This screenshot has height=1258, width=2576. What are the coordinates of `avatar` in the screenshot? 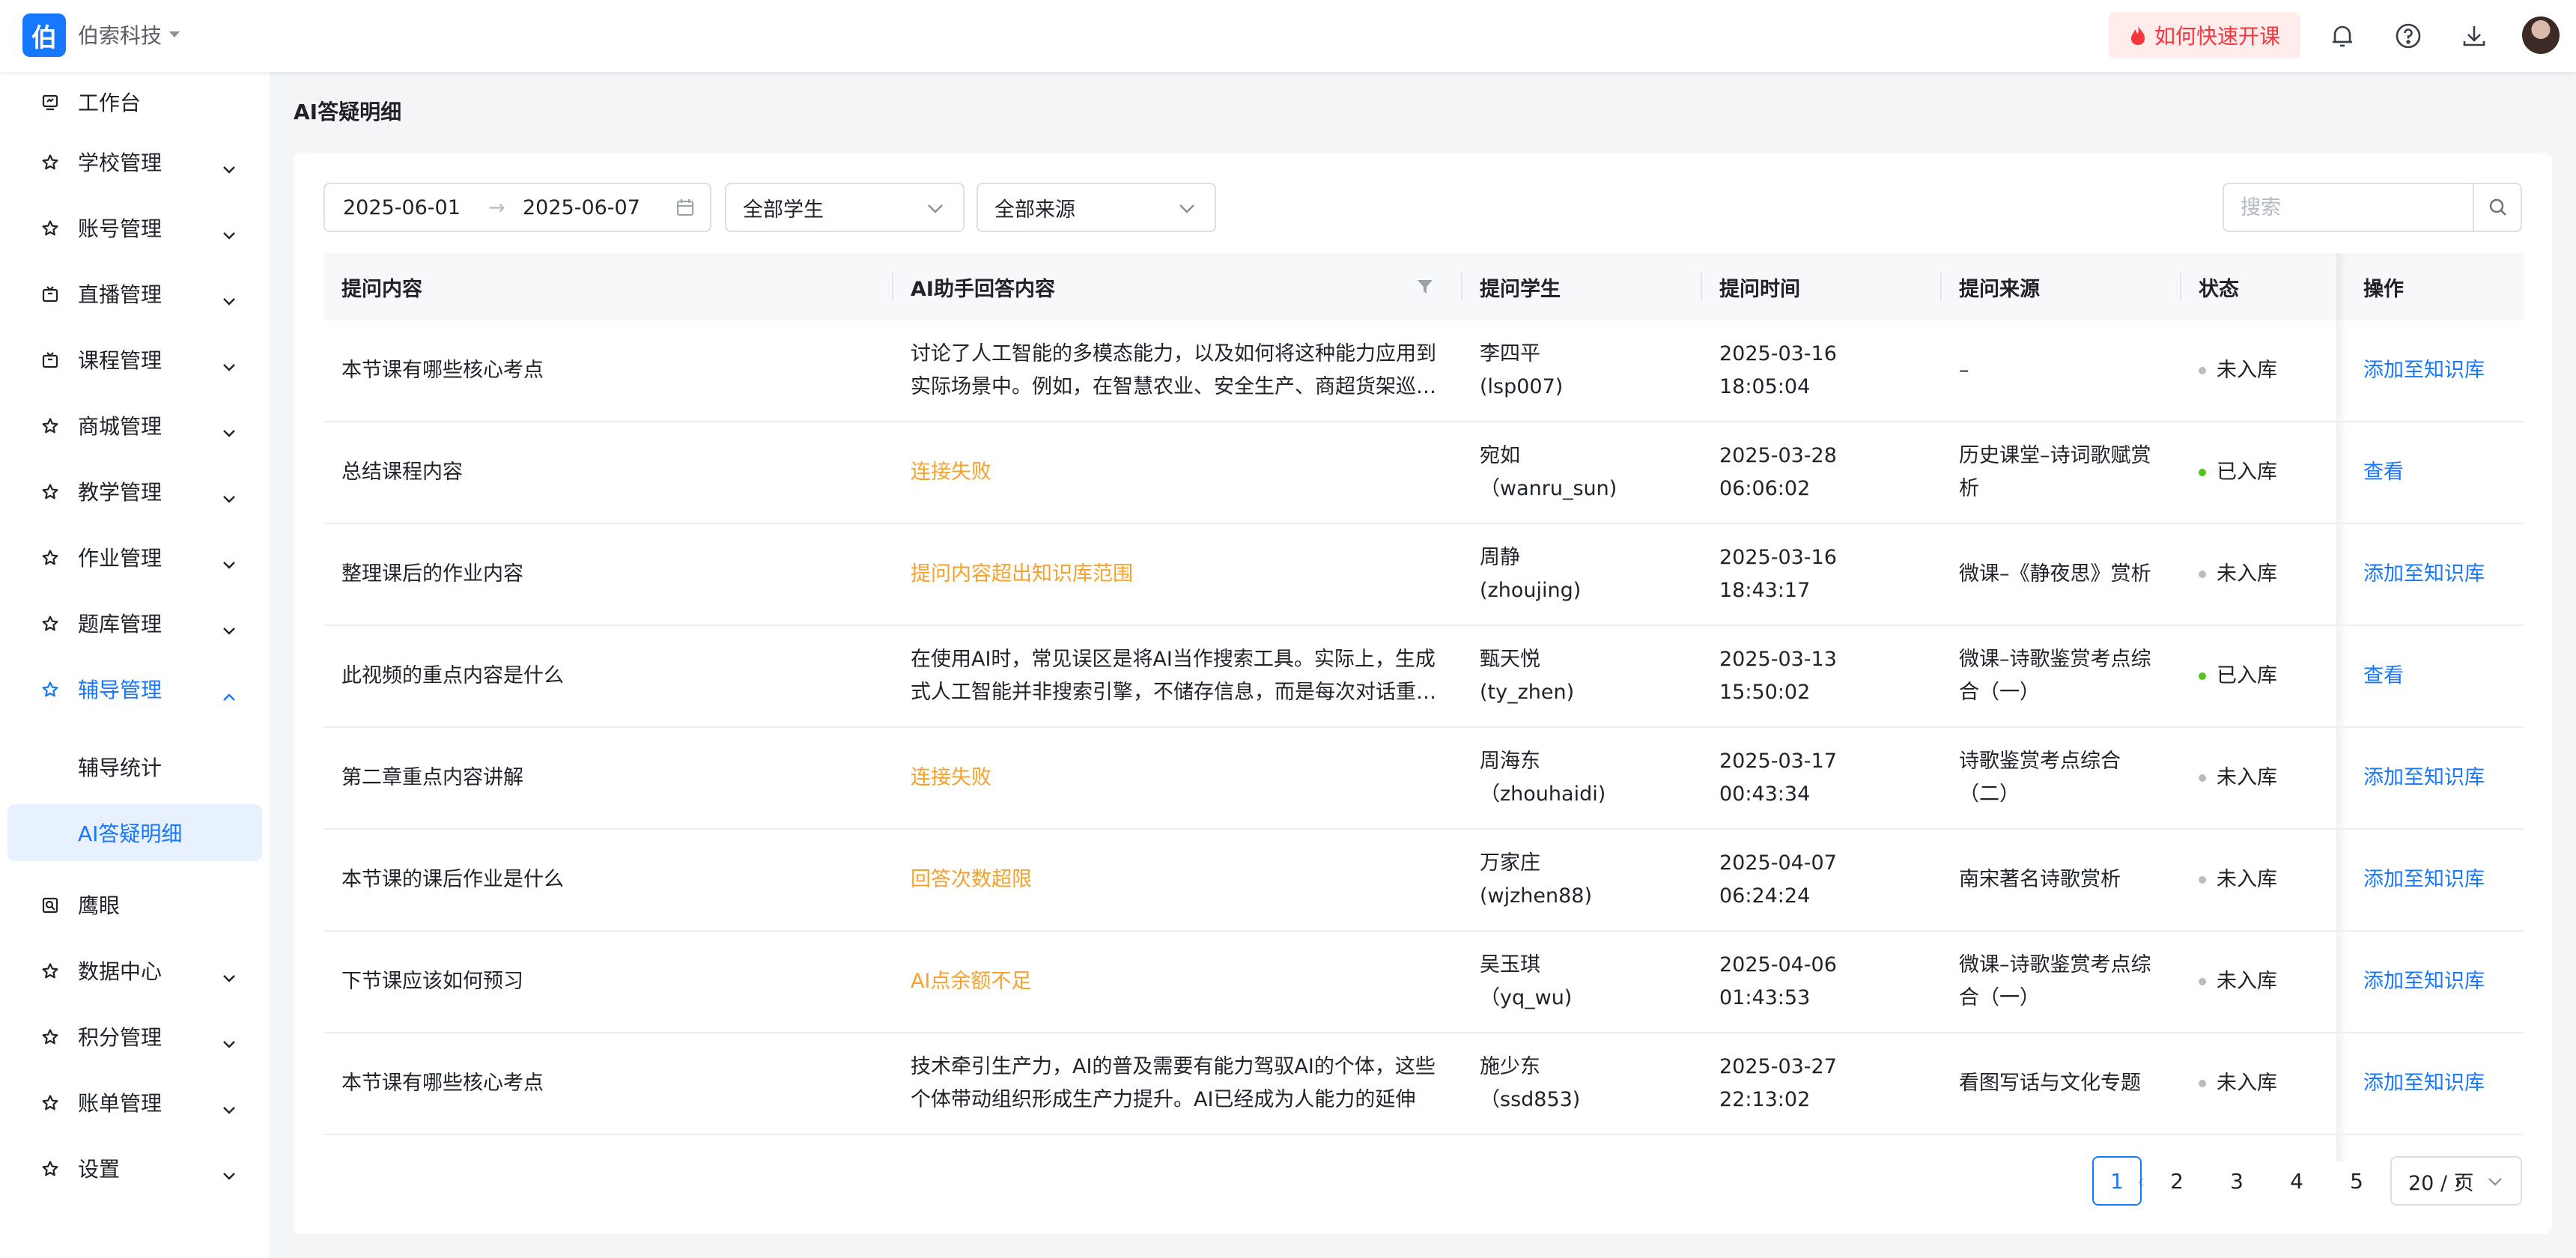 It's located at (2541, 35).